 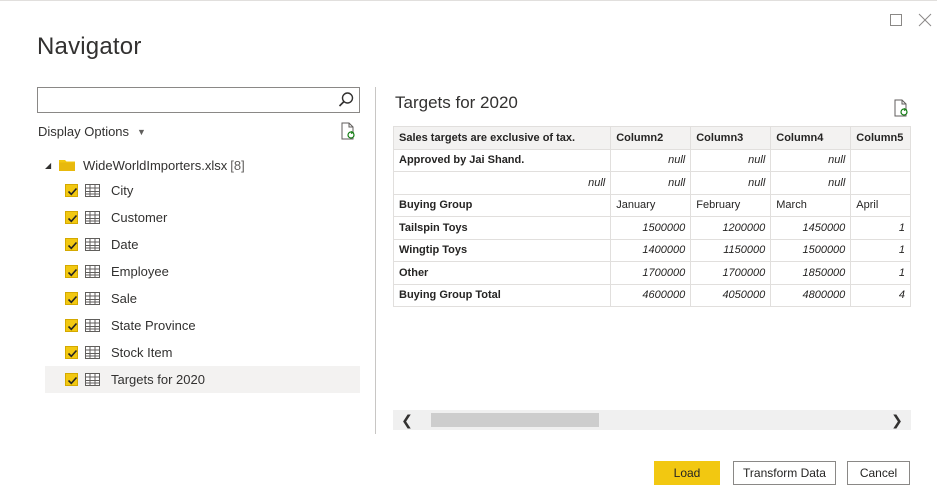 I want to click on tree-item-label: Sale, so click(x=124, y=298).